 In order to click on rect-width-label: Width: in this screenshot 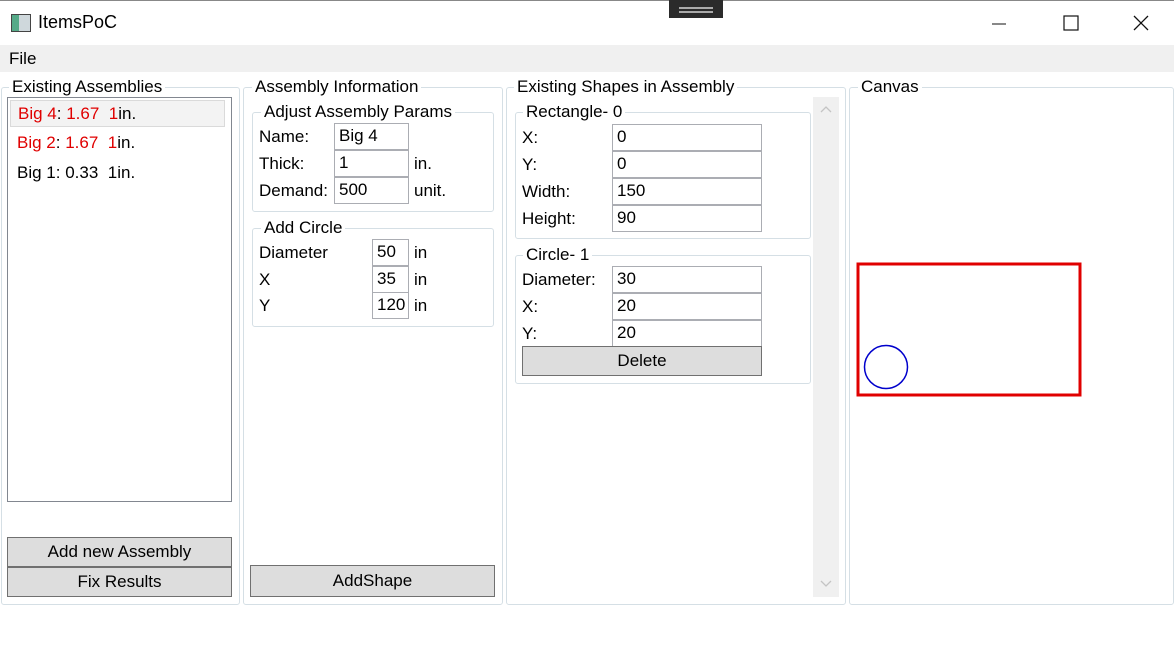, I will do `click(546, 191)`.